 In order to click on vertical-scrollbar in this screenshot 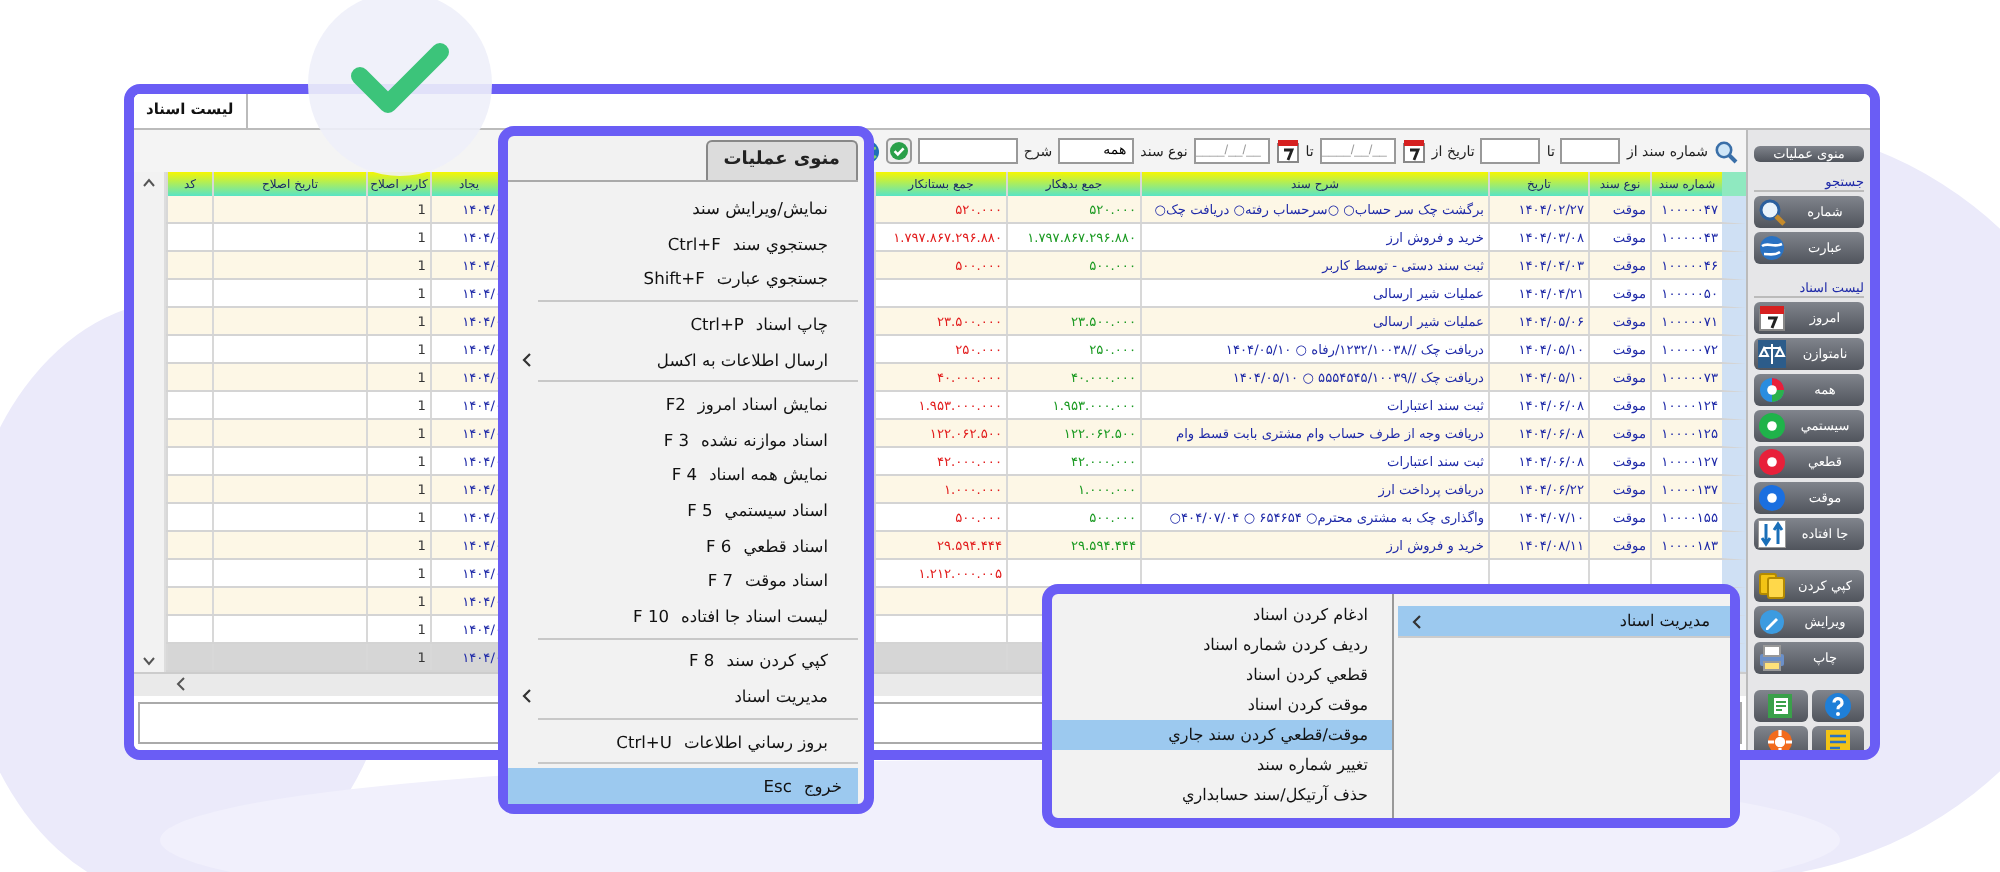, I will do `click(150, 422)`.